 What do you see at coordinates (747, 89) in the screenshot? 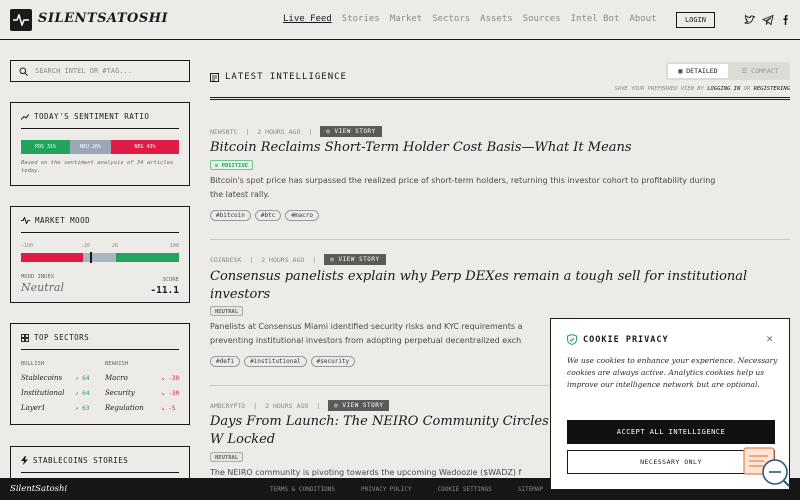
I see `save-note-or: OR` at bounding box center [747, 89].